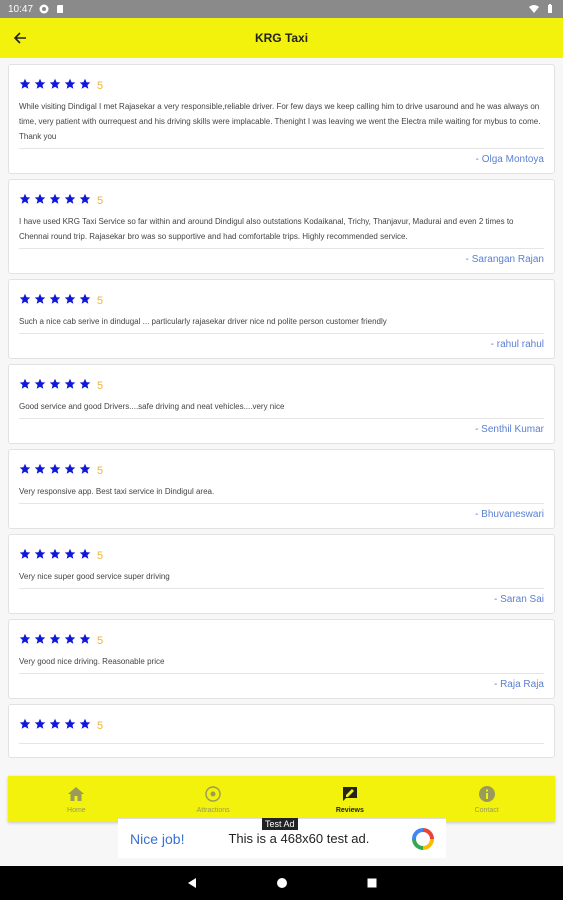 The height and width of the screenshot is (900, 563). I want to click on back-arrow-icon, so click(19, 38).